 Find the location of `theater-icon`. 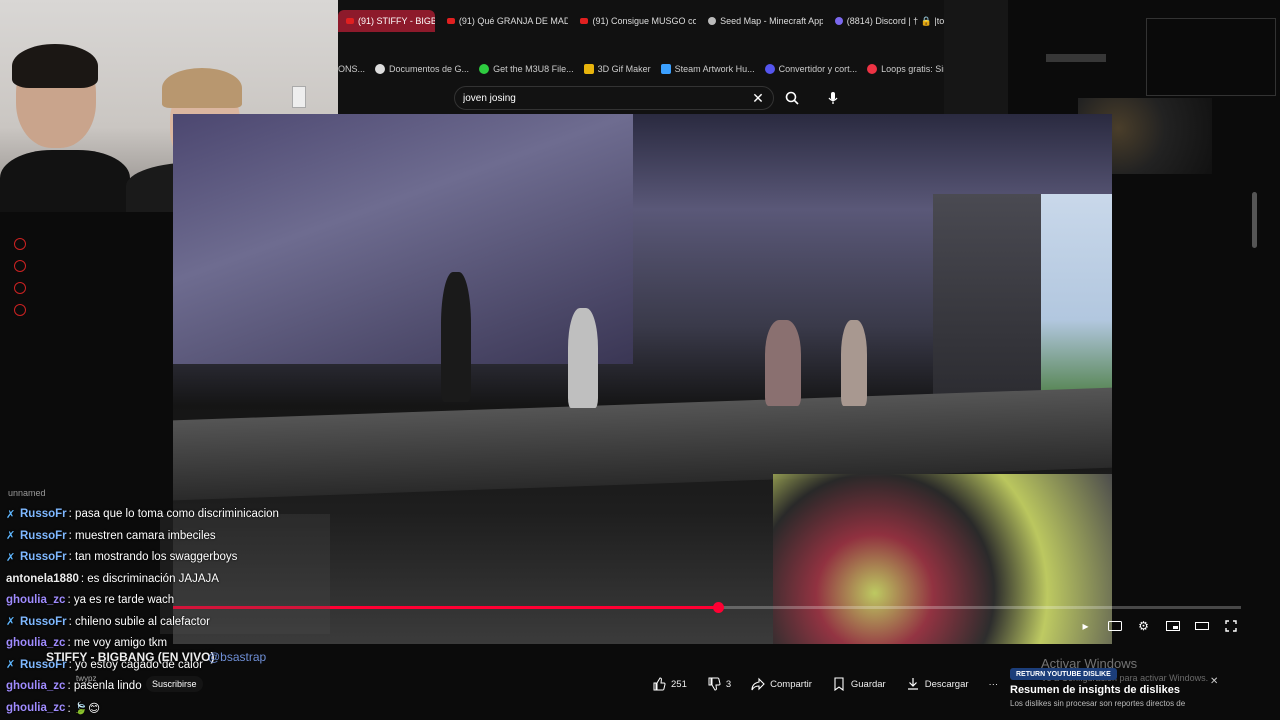

theater-icon is located at coordinates (1201, 626).